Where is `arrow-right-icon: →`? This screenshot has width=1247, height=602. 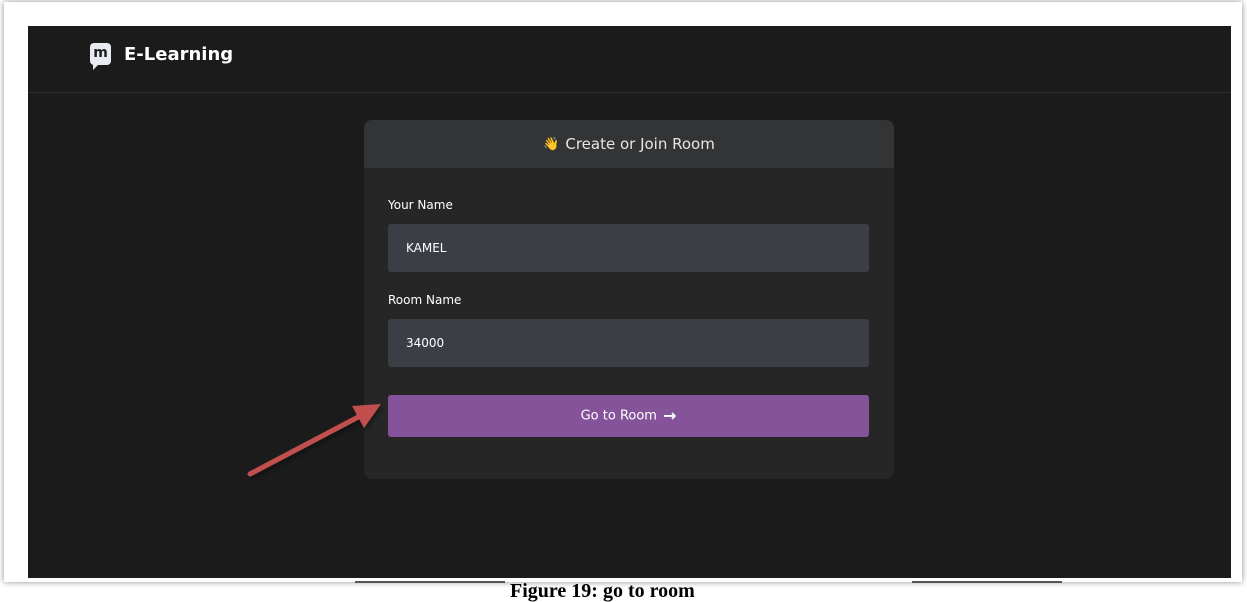
arrow-right-icon: → is located at coordinates (669, 415).